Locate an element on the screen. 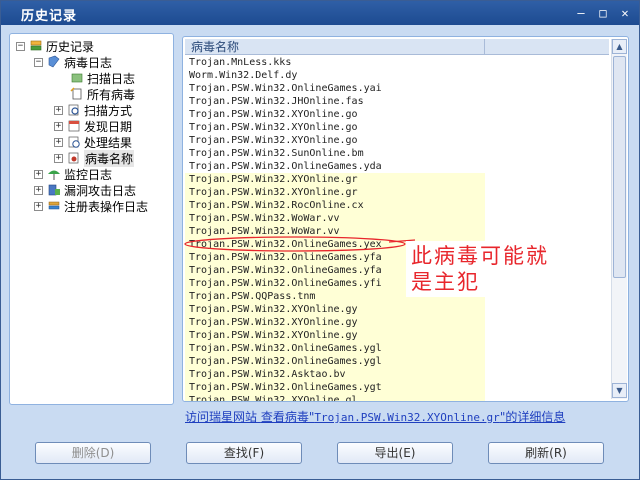 The height and width of the screenshot is (480, 640). tree-root: − 历史记录 is located at coordinates (55, 46).